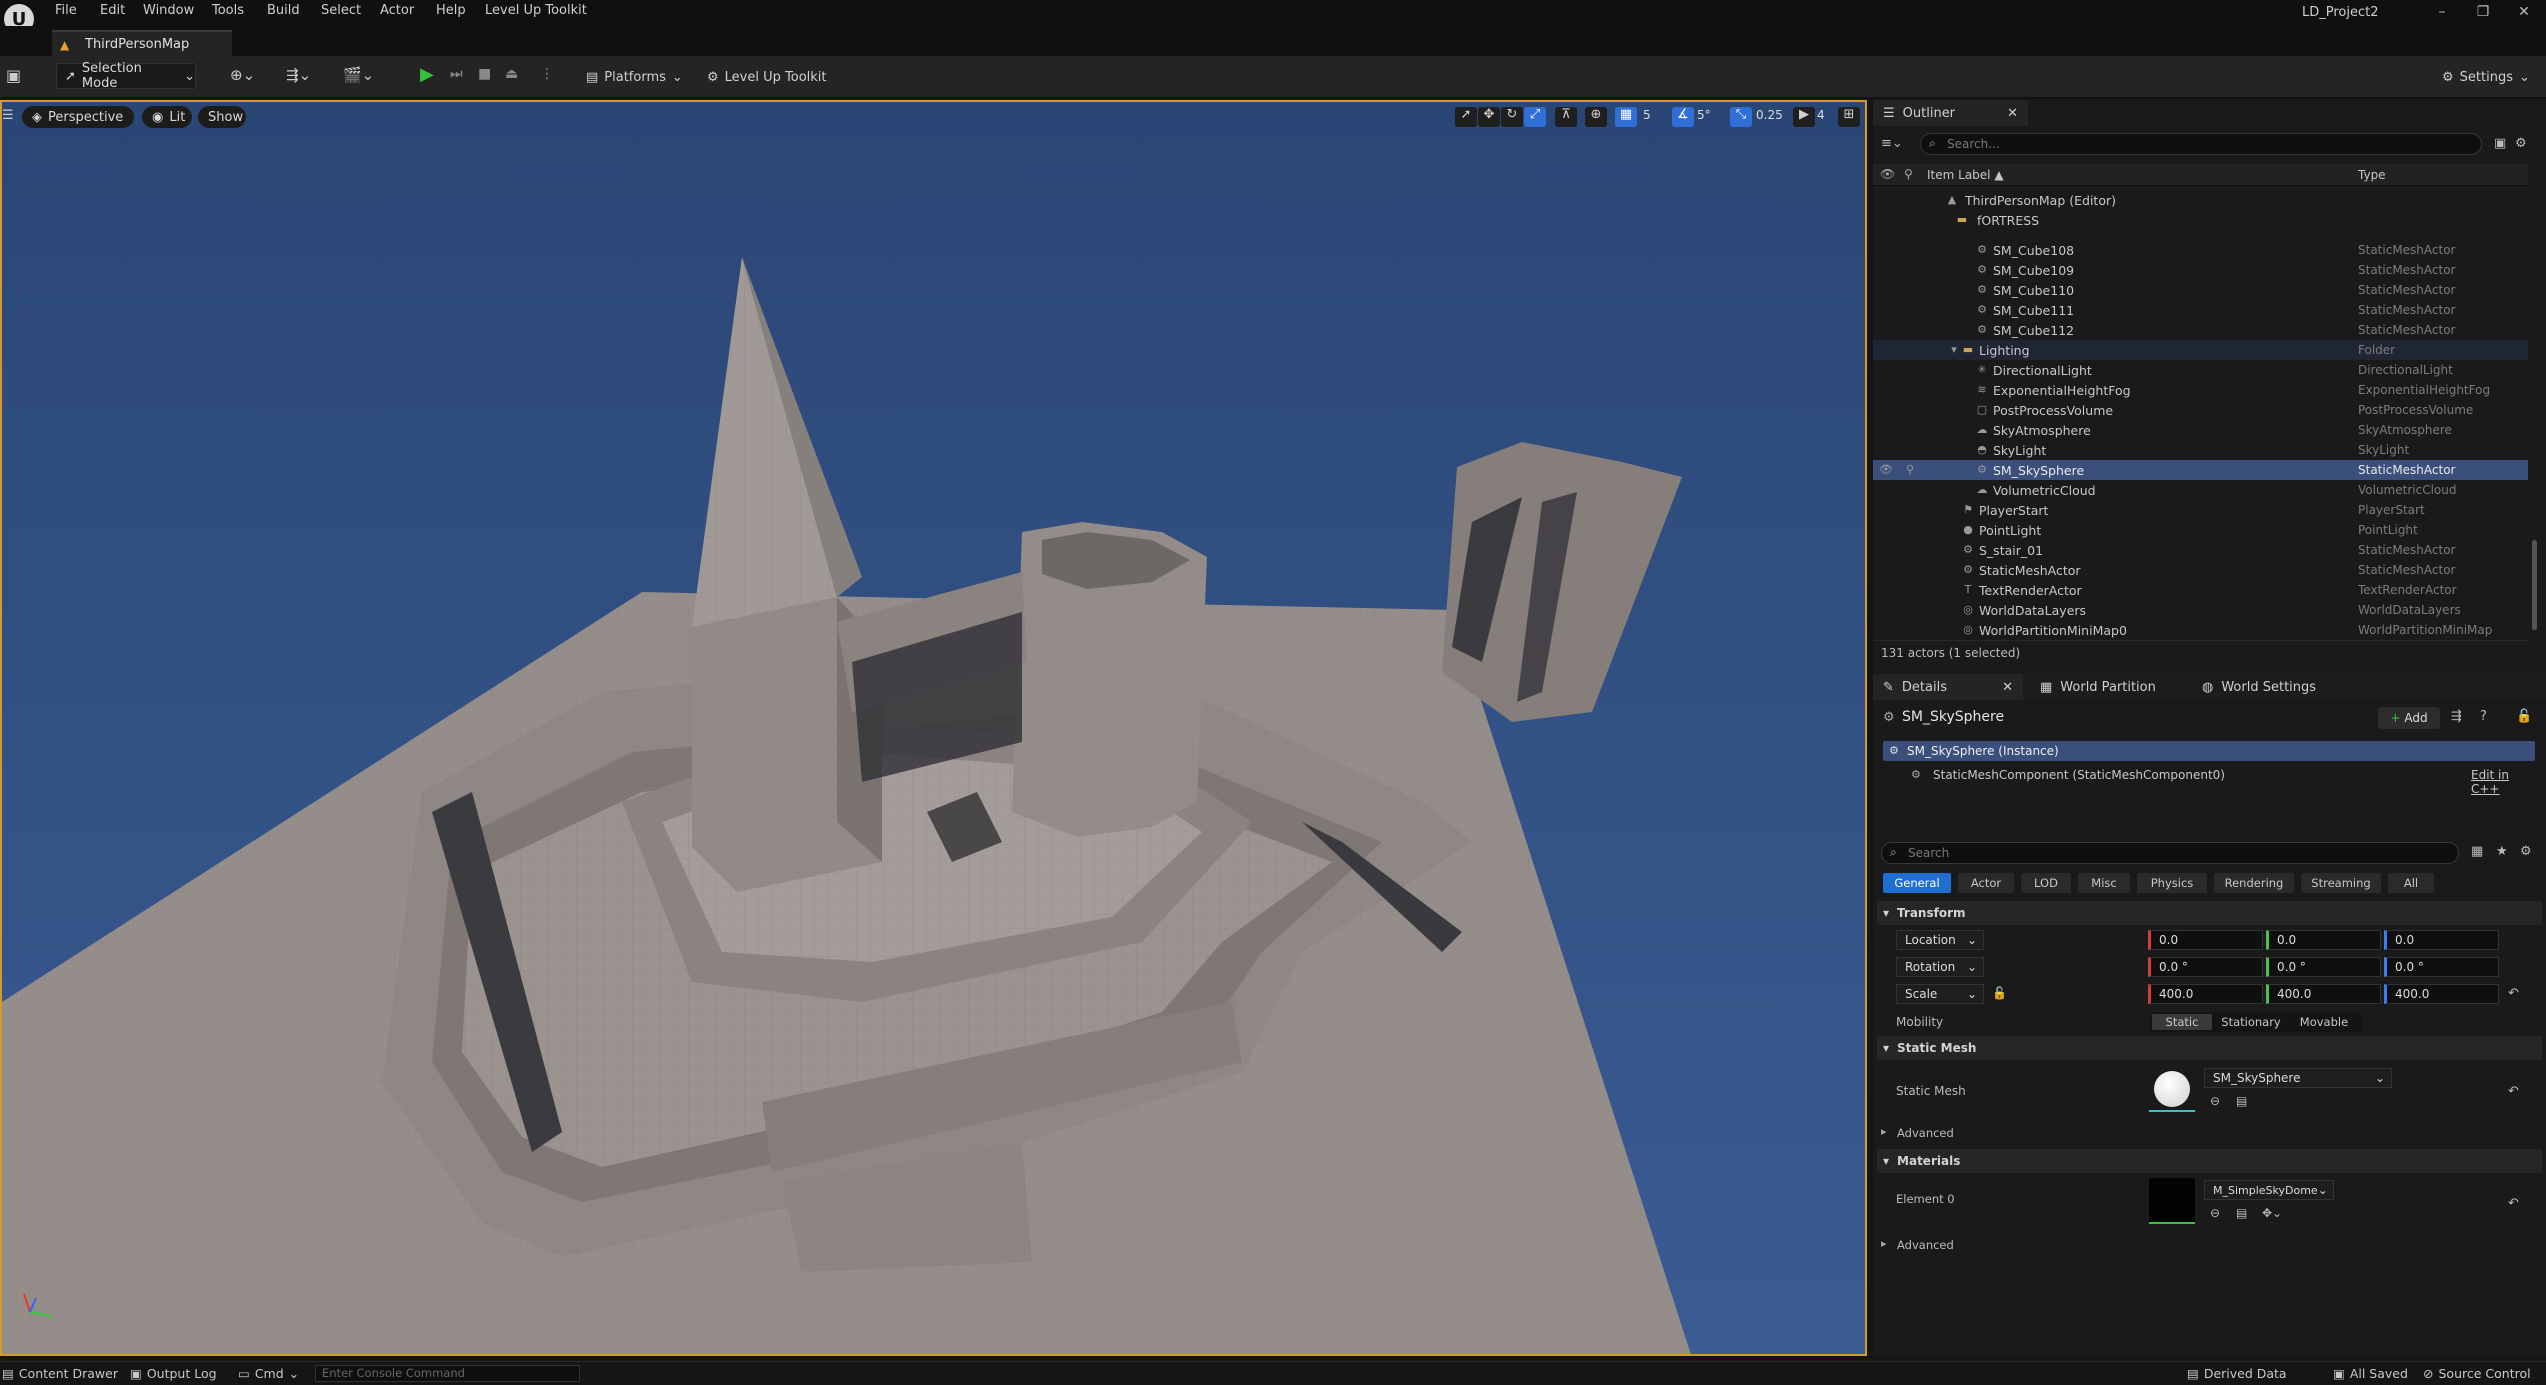 The image size is (2546, 1385). Describe the element at coordinates (2237, 1373) in the screenshot. I see `derived-data-button: ▤ Derived Data` at that location.